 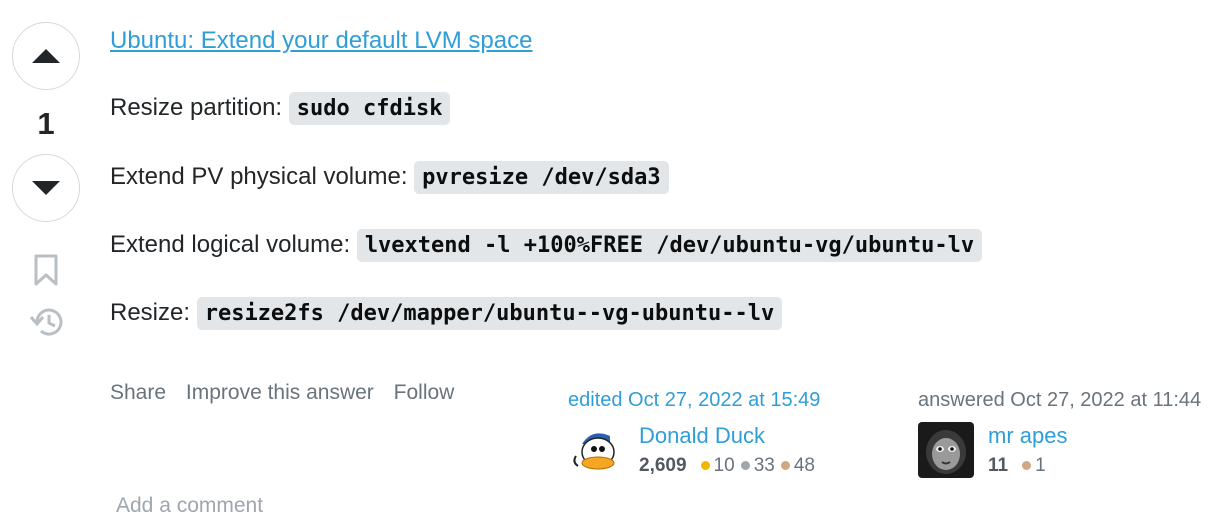 I want to click on reputation-score: 2,609, so click(x=663, y=465).